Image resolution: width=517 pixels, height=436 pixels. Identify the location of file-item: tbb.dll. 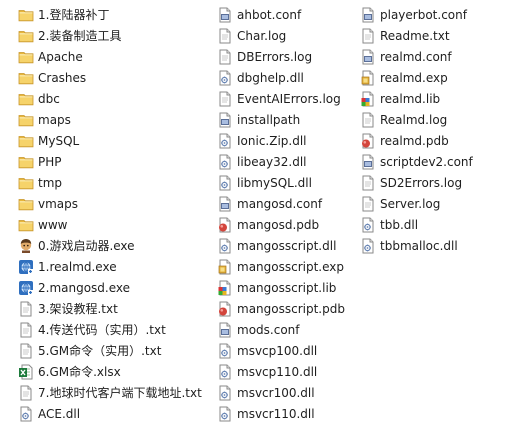
(416, 224).